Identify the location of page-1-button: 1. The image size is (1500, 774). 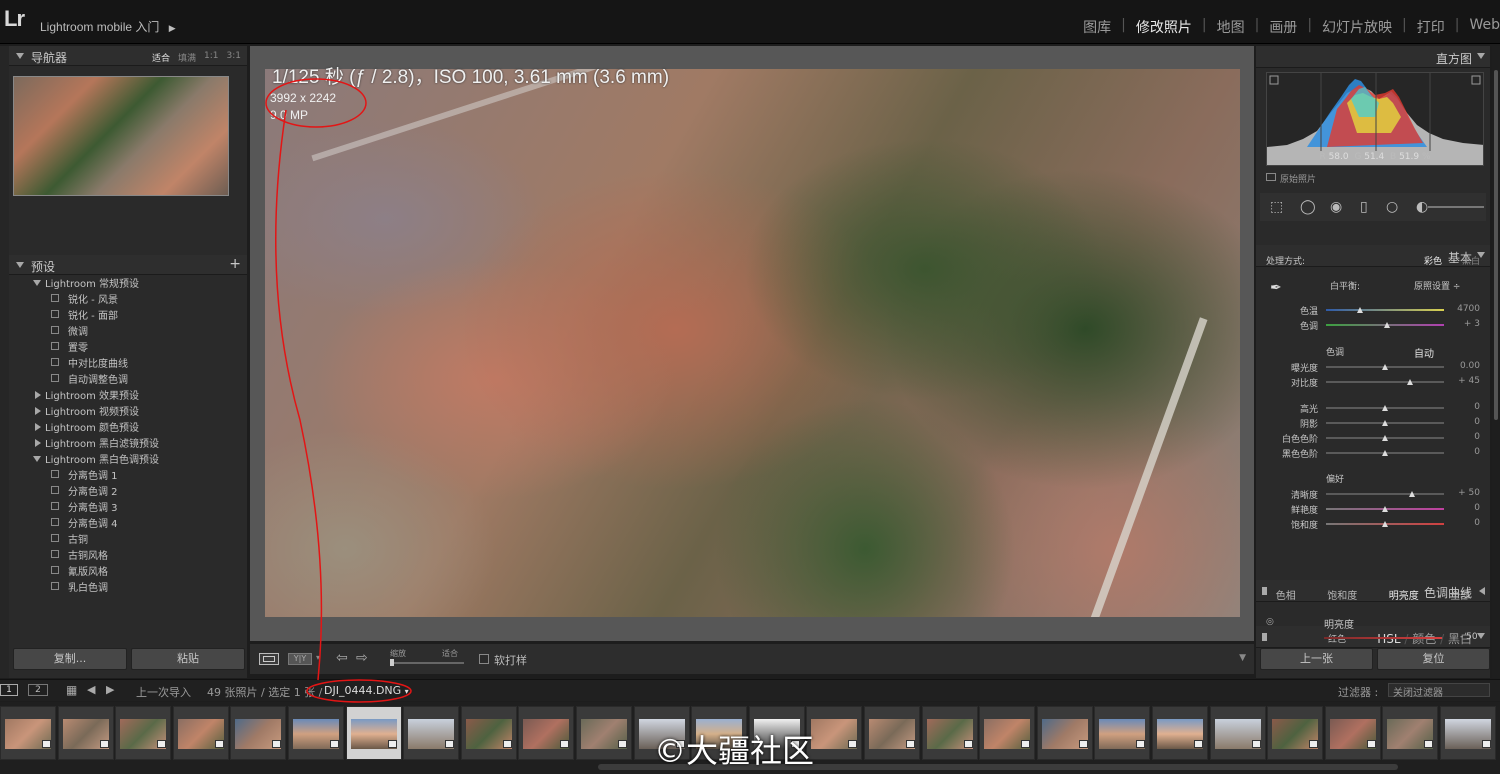
(9, 690).